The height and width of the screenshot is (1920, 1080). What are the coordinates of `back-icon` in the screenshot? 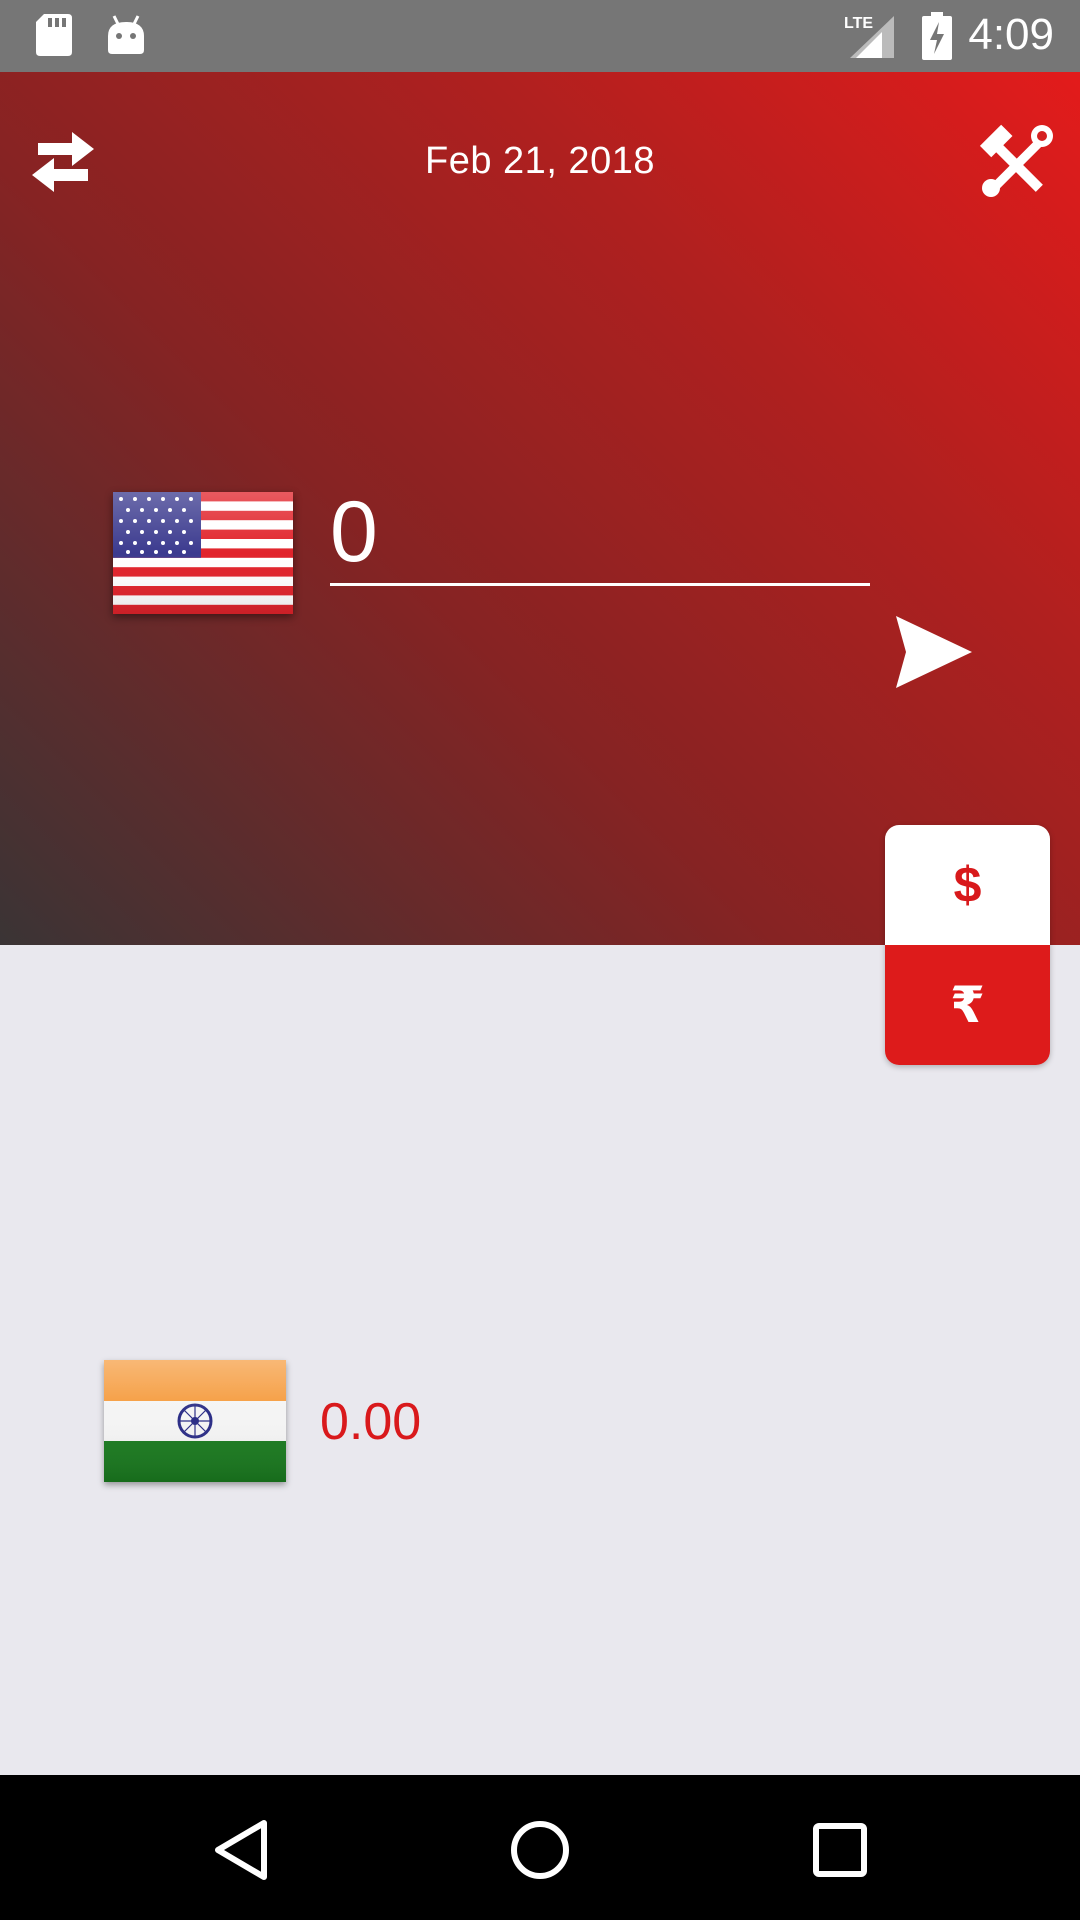 It's located at (241, 1850).